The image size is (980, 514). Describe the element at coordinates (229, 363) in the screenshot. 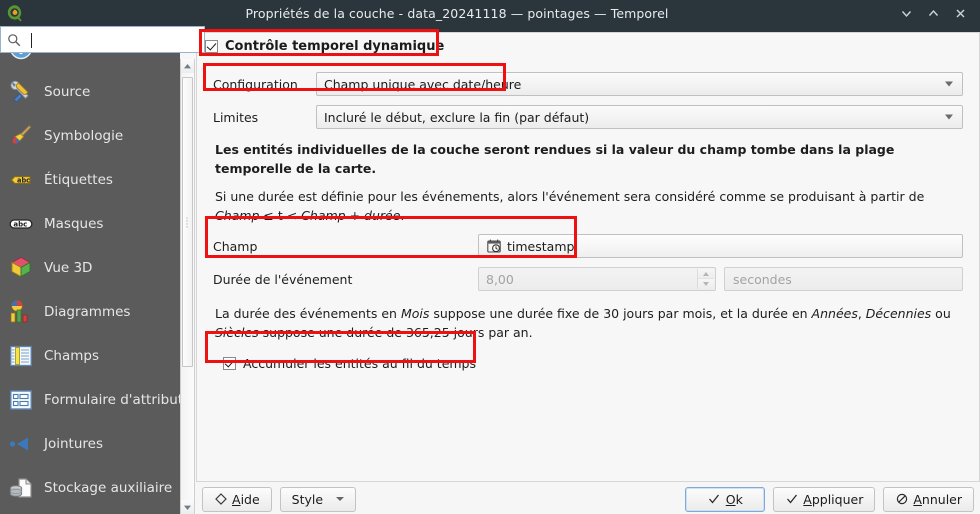

I see `accumulate-features-checkbox` at that location.